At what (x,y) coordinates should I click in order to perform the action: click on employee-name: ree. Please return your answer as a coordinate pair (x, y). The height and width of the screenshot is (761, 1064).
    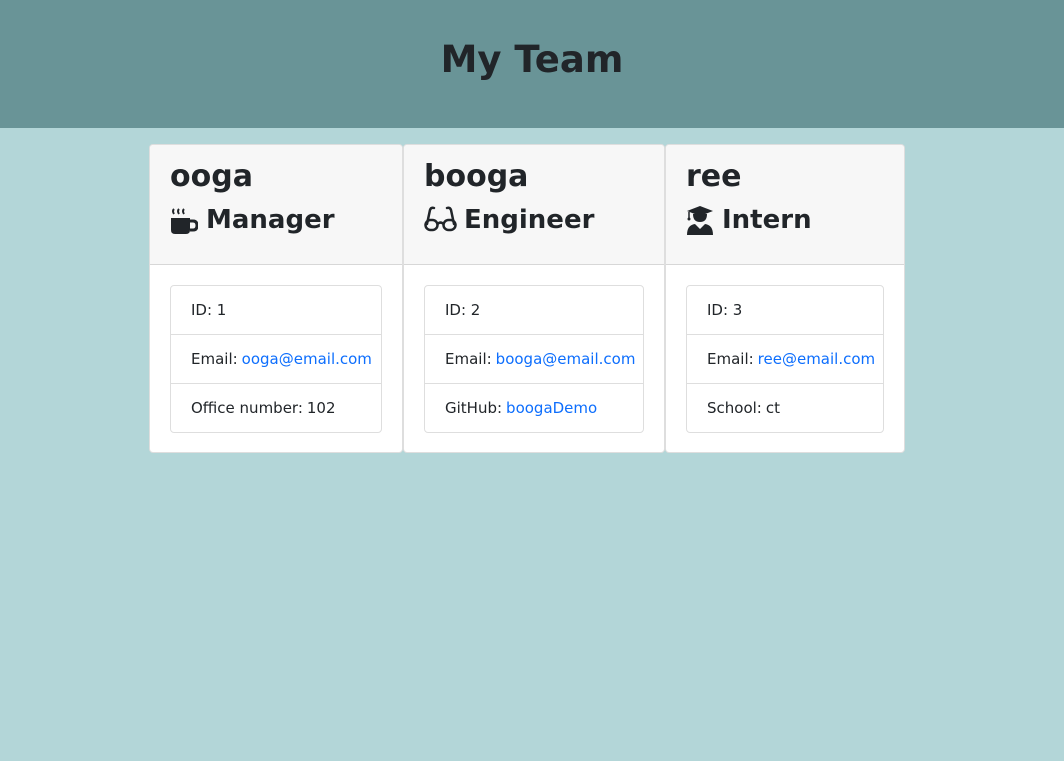
    Looking at the image, I should click on (714, 176).